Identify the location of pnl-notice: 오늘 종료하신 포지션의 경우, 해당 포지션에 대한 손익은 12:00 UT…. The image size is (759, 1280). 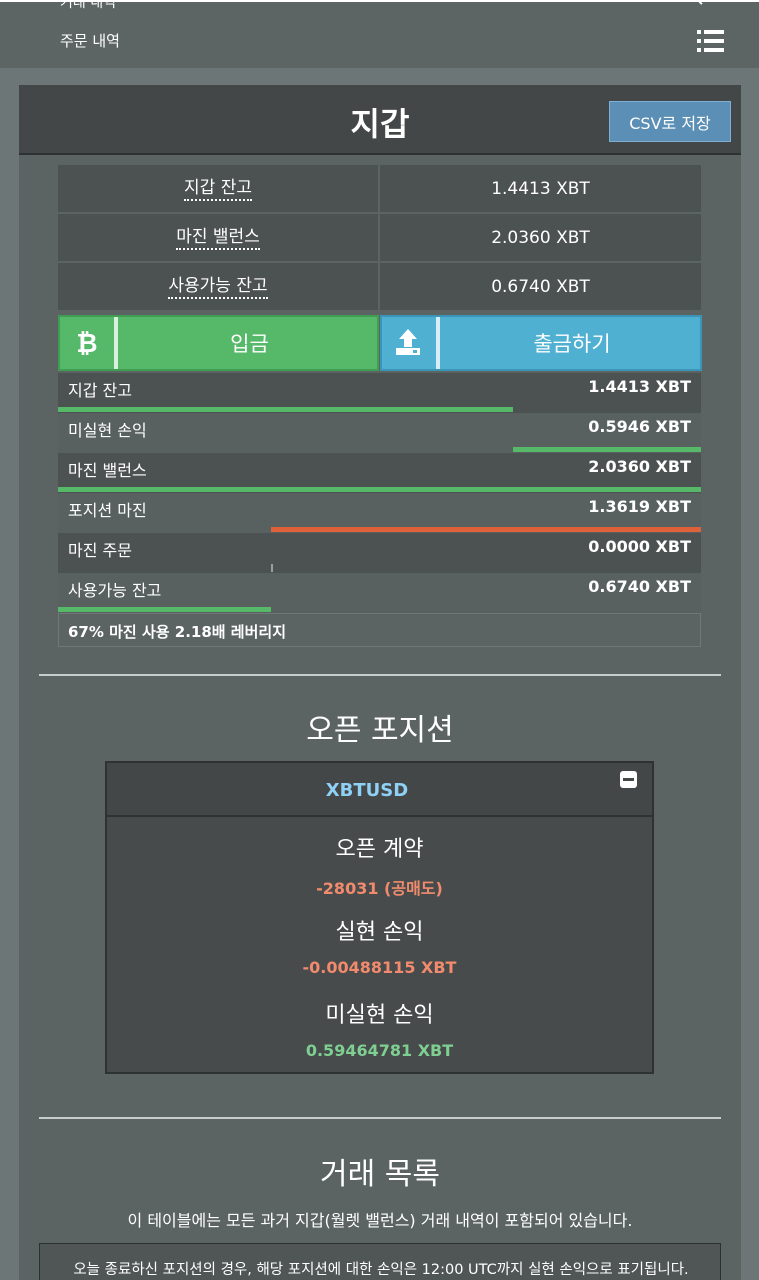
(380, 1261).